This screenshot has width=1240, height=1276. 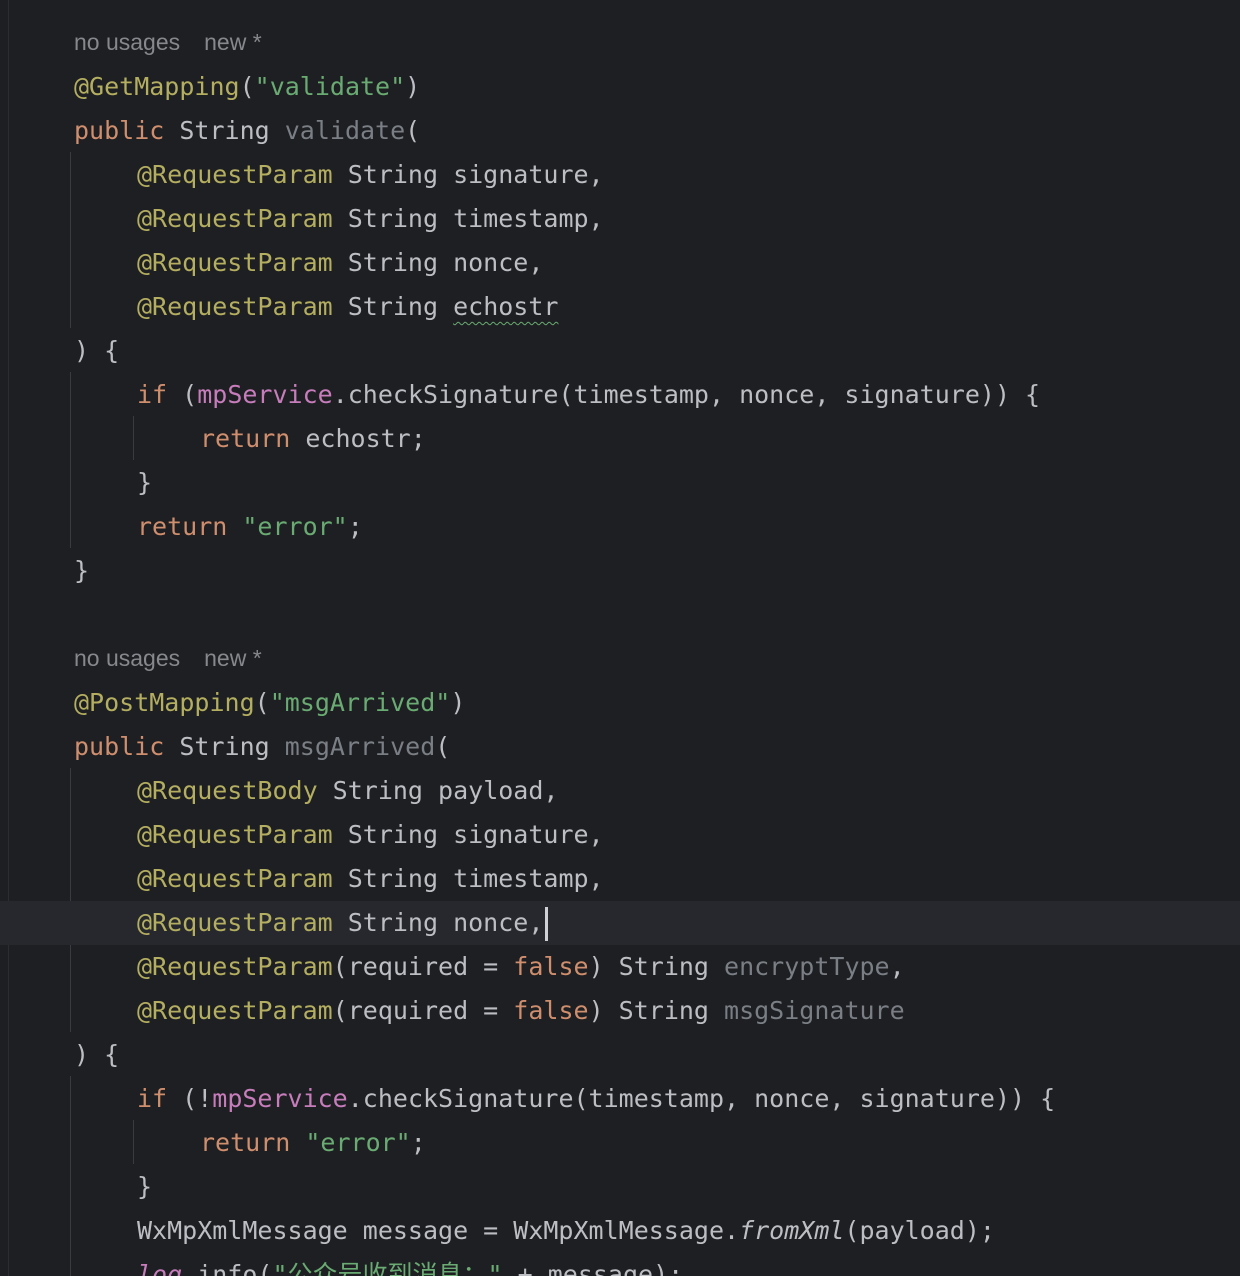 I want to click on string-literal: "validate", so click(x=330, y=86).